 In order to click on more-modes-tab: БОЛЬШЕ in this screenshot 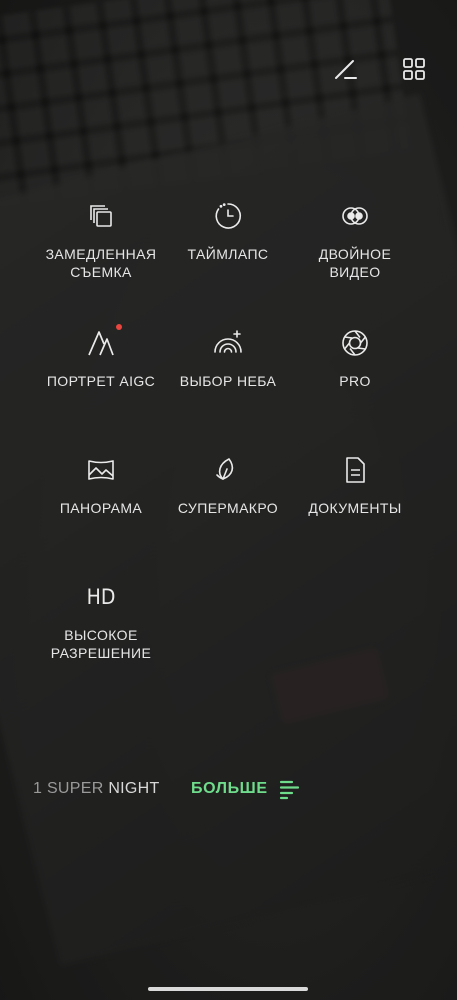, I will do `click(229, 789)`.